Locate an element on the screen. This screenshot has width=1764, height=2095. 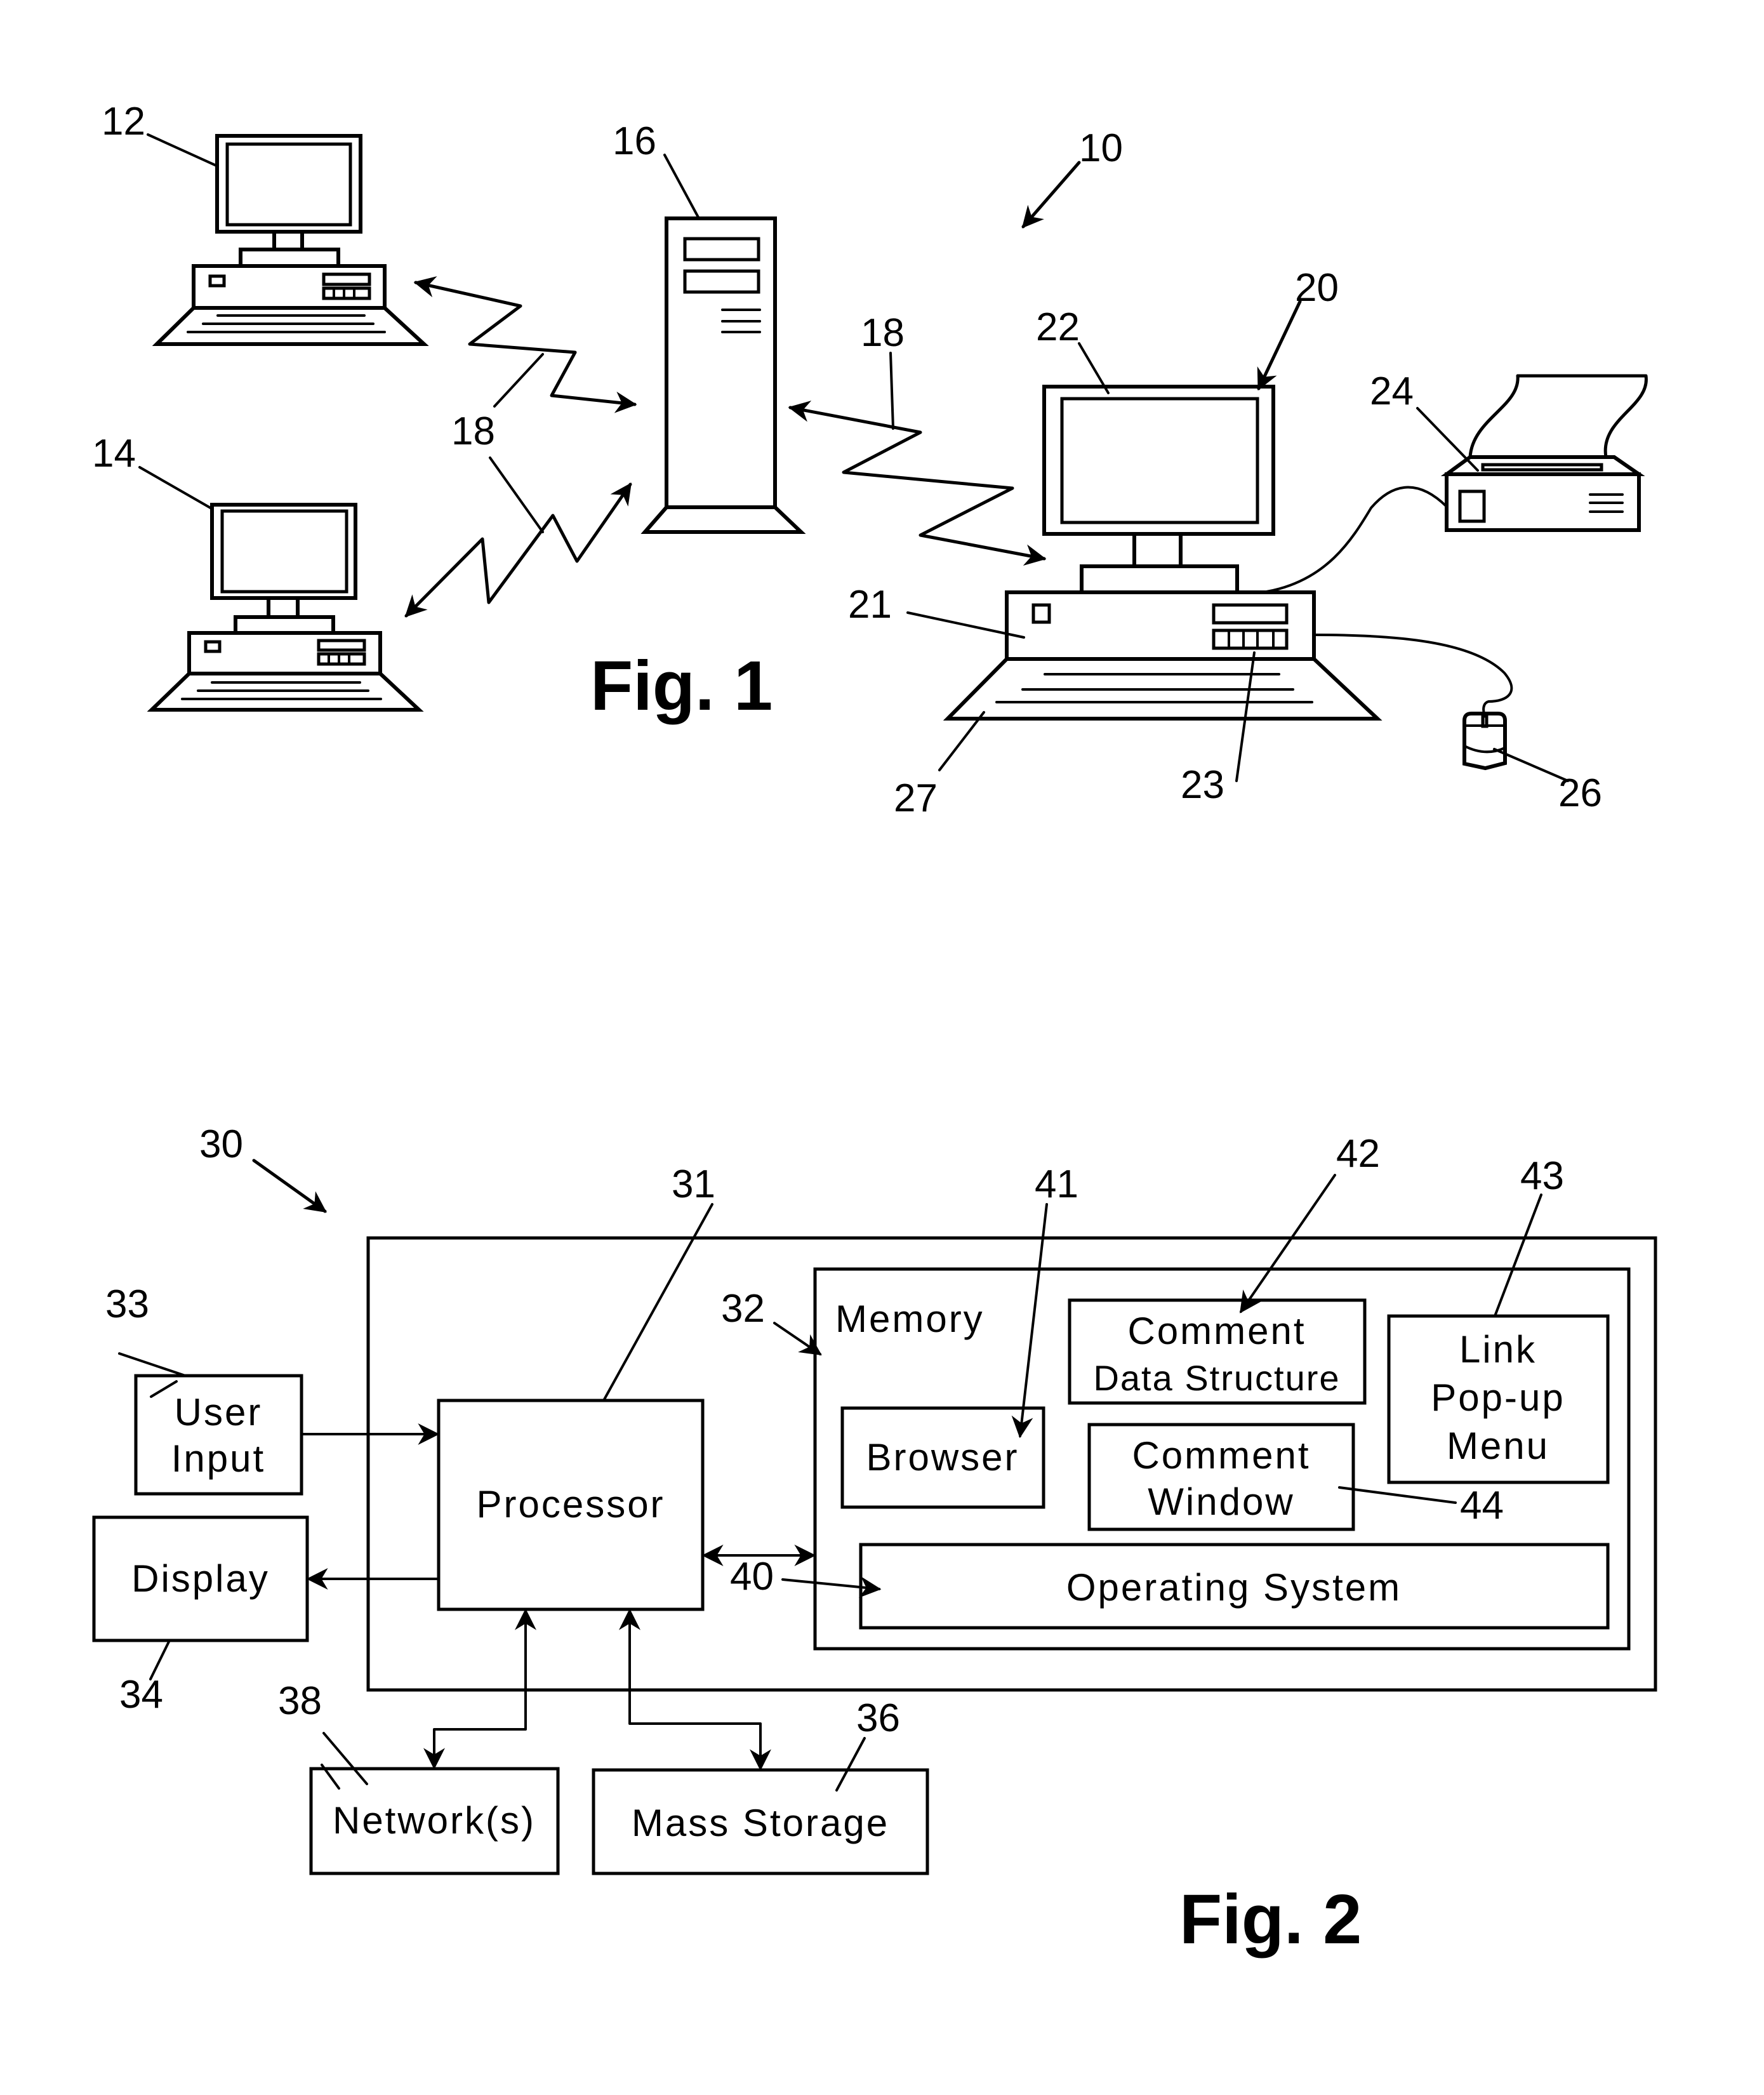
ref-31: 31 is located at coordinates (693, 1184).